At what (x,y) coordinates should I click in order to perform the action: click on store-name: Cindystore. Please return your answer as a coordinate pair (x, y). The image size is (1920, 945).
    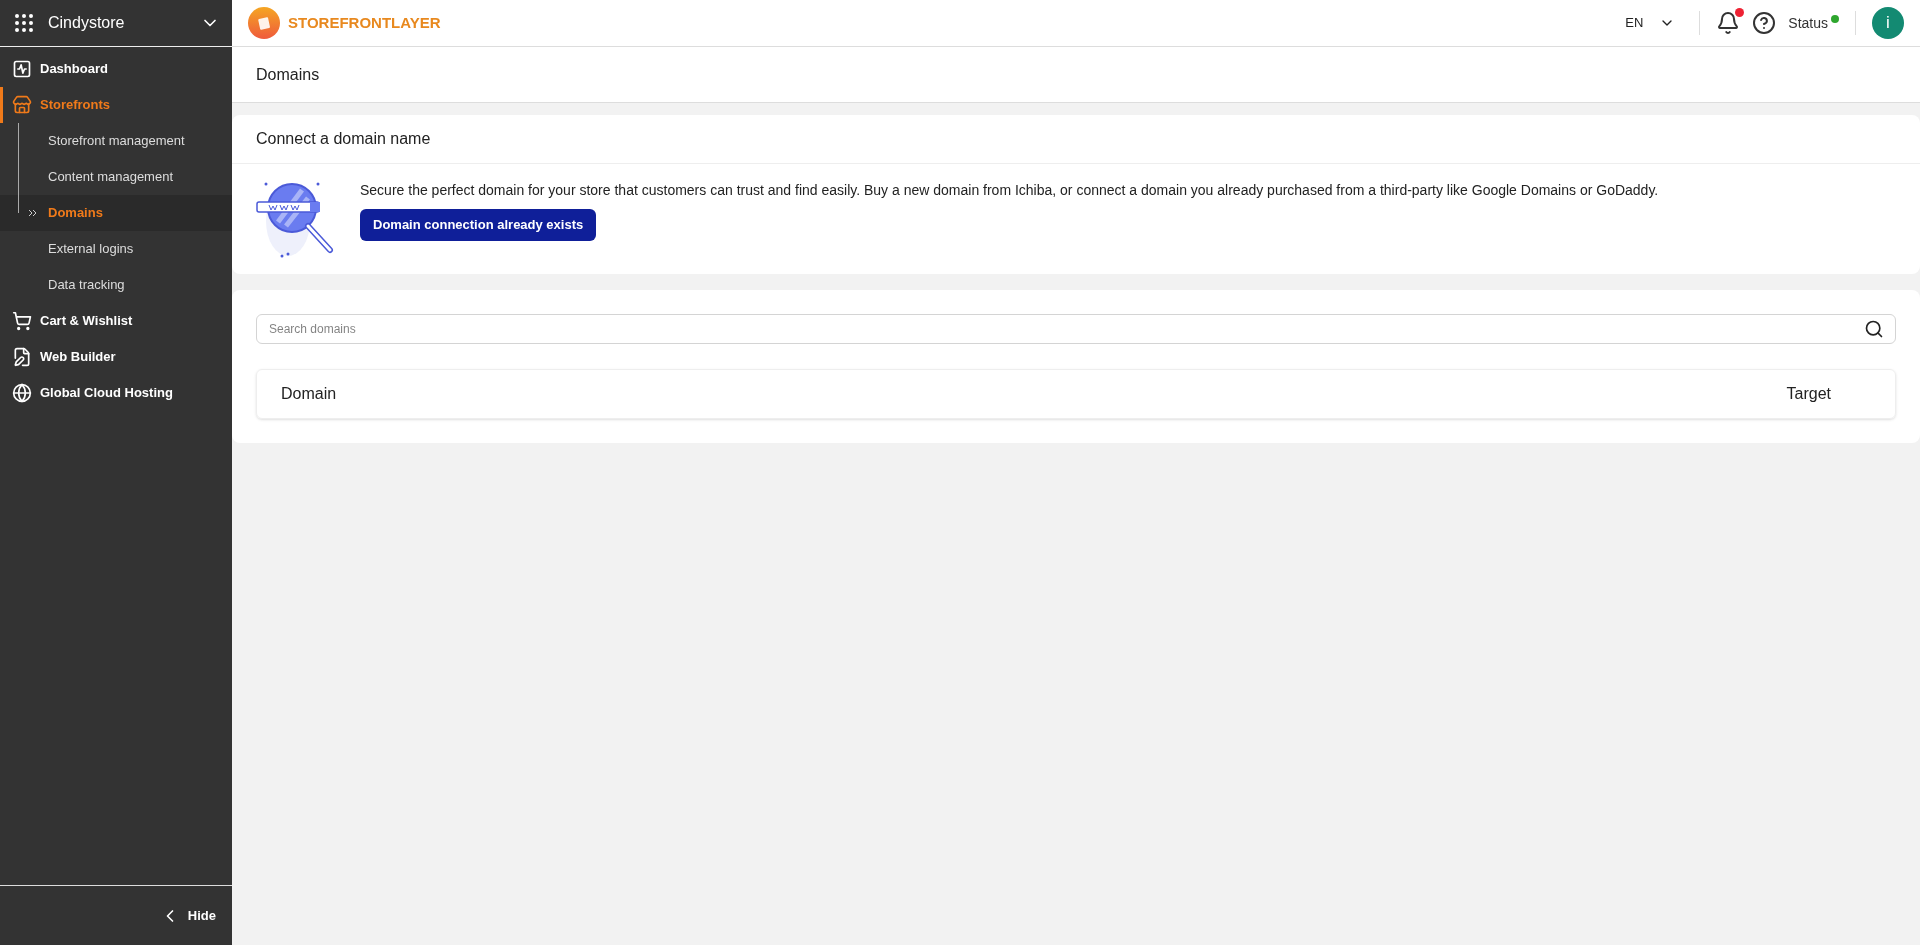
    Looking at the image, I should click on (87, 23).